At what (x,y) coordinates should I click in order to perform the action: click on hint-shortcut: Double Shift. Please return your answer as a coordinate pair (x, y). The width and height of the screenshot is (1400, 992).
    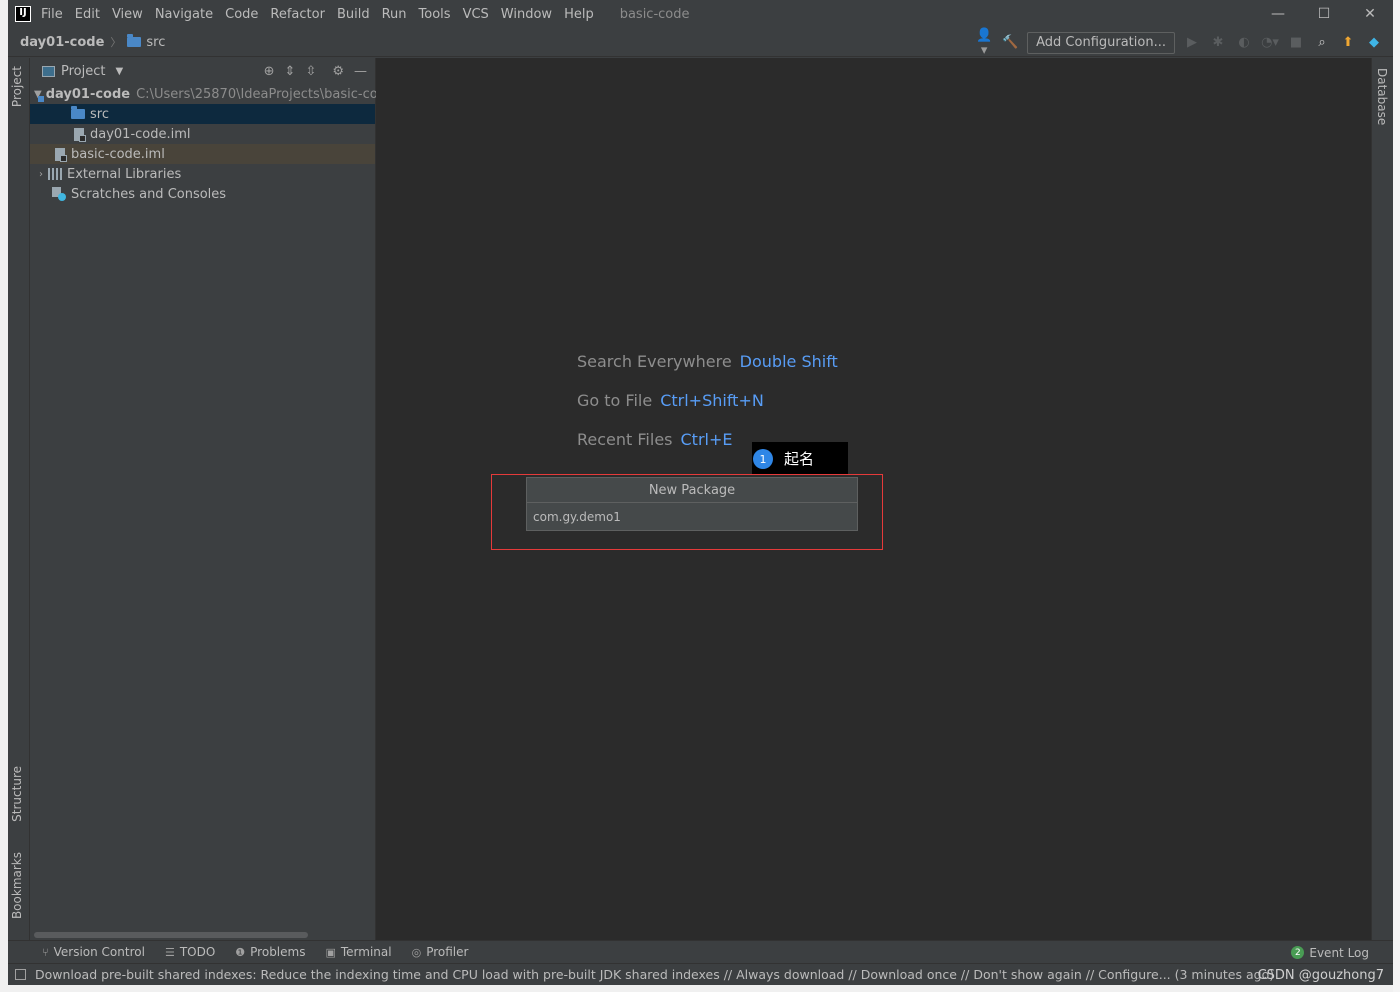
    Looking at the image, I should click on (788, 361).